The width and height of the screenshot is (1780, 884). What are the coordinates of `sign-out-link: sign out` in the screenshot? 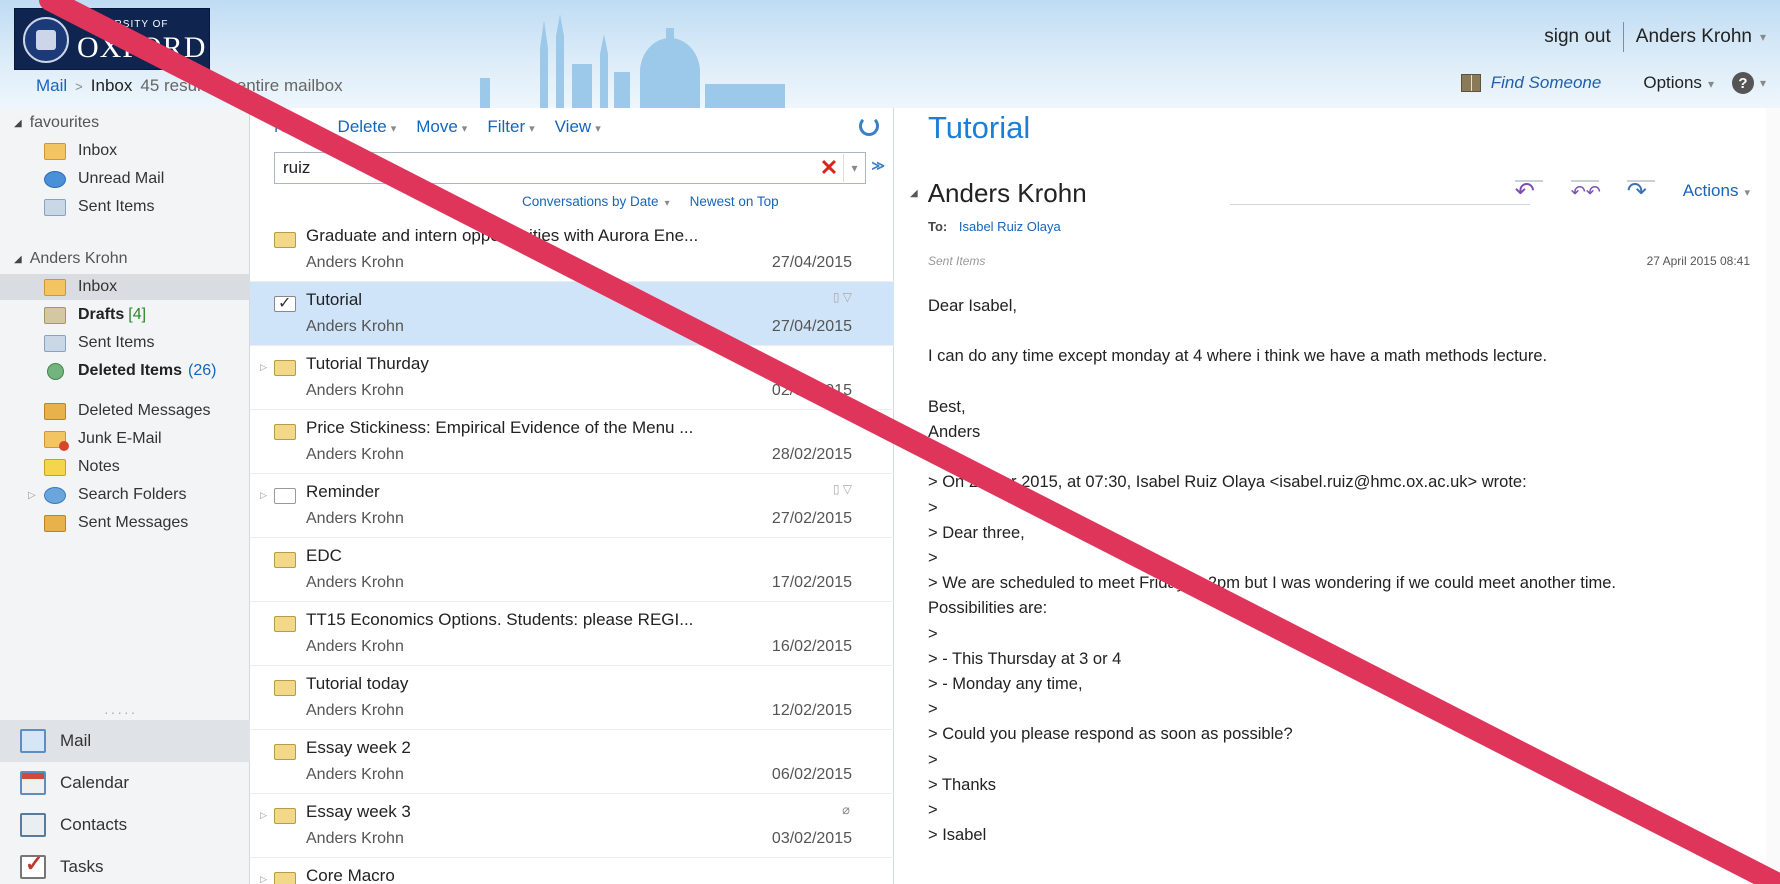 It's located at (1577, 37).